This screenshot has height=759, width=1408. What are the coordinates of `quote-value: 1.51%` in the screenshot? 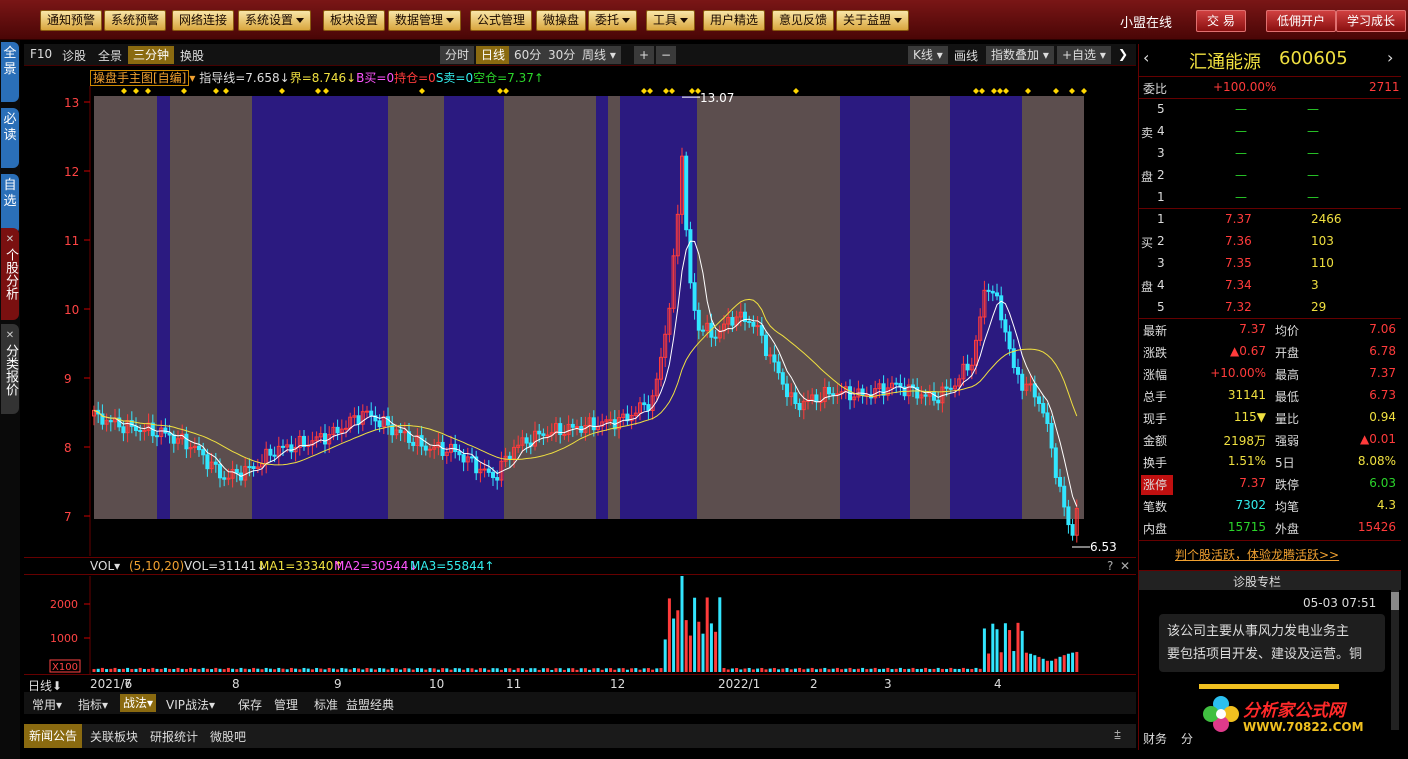 It's located at (1246, 461).